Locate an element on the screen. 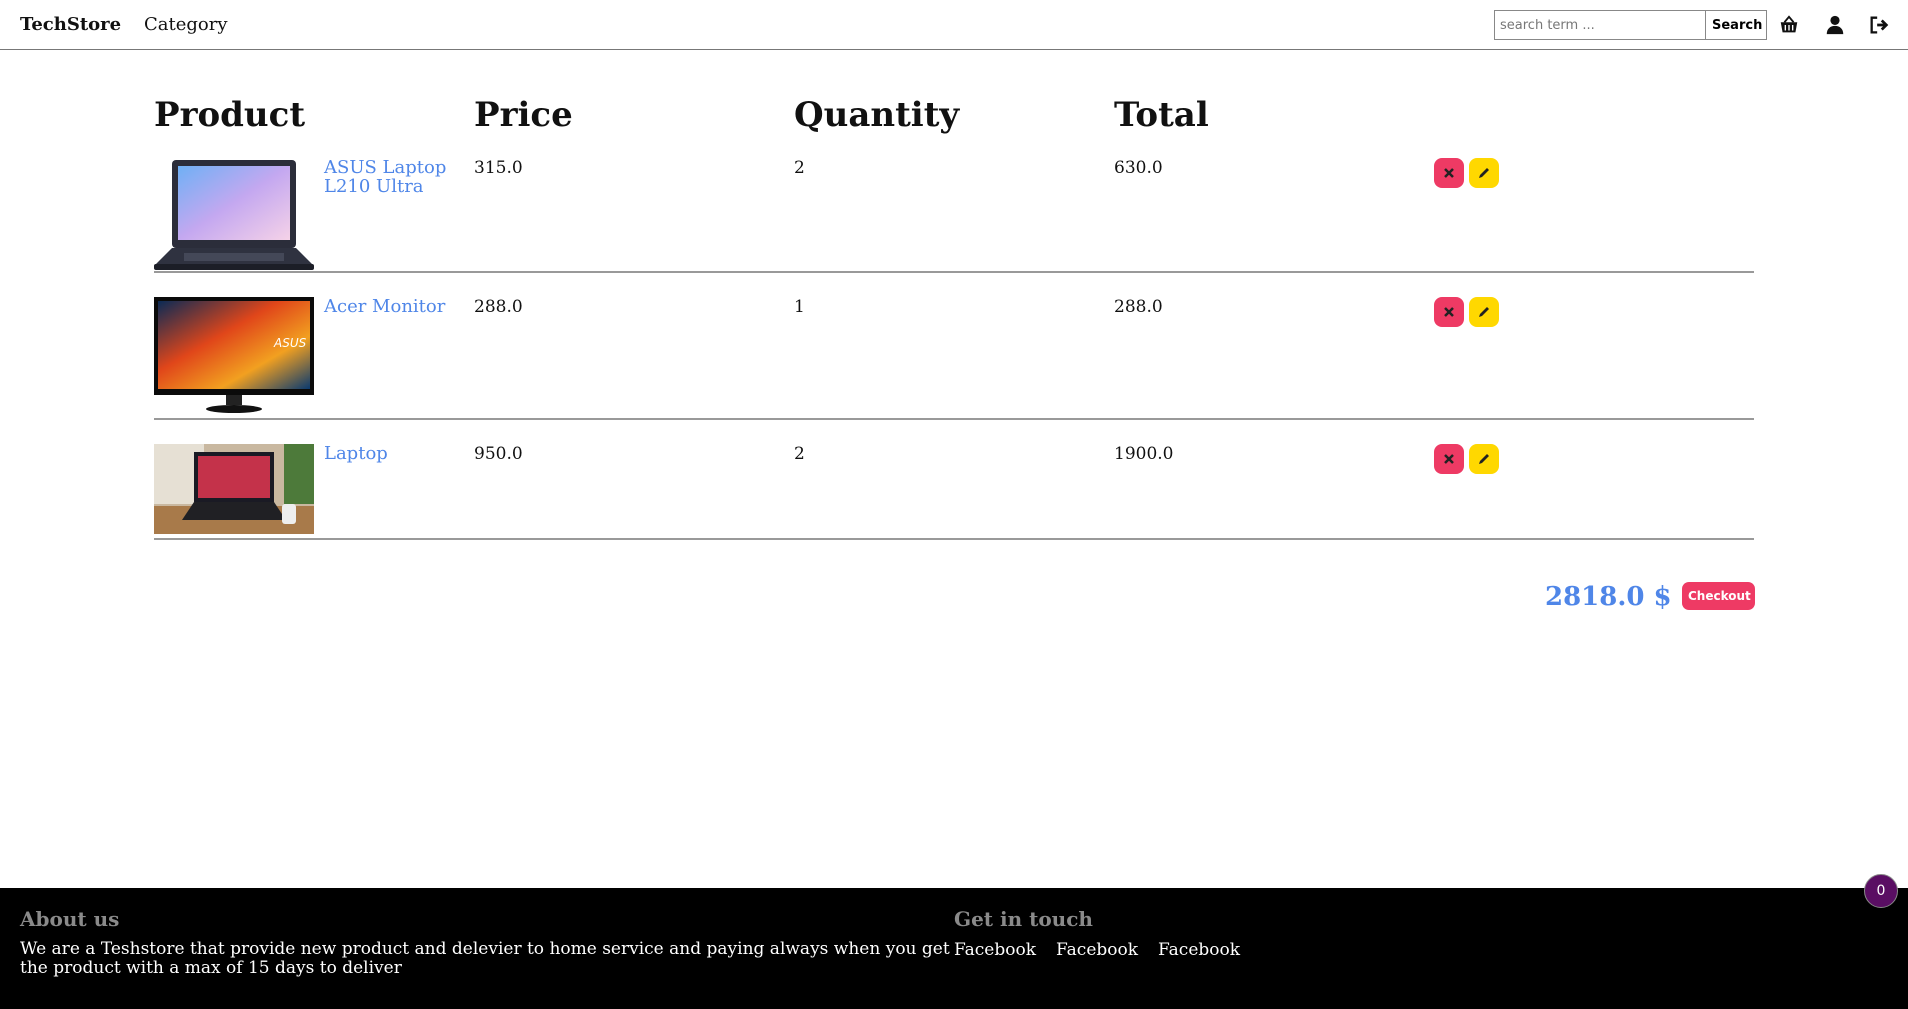 The width and height of the screenshot is (1908, 1009). svg-text: ASUS is located at coordinates (290, 343).